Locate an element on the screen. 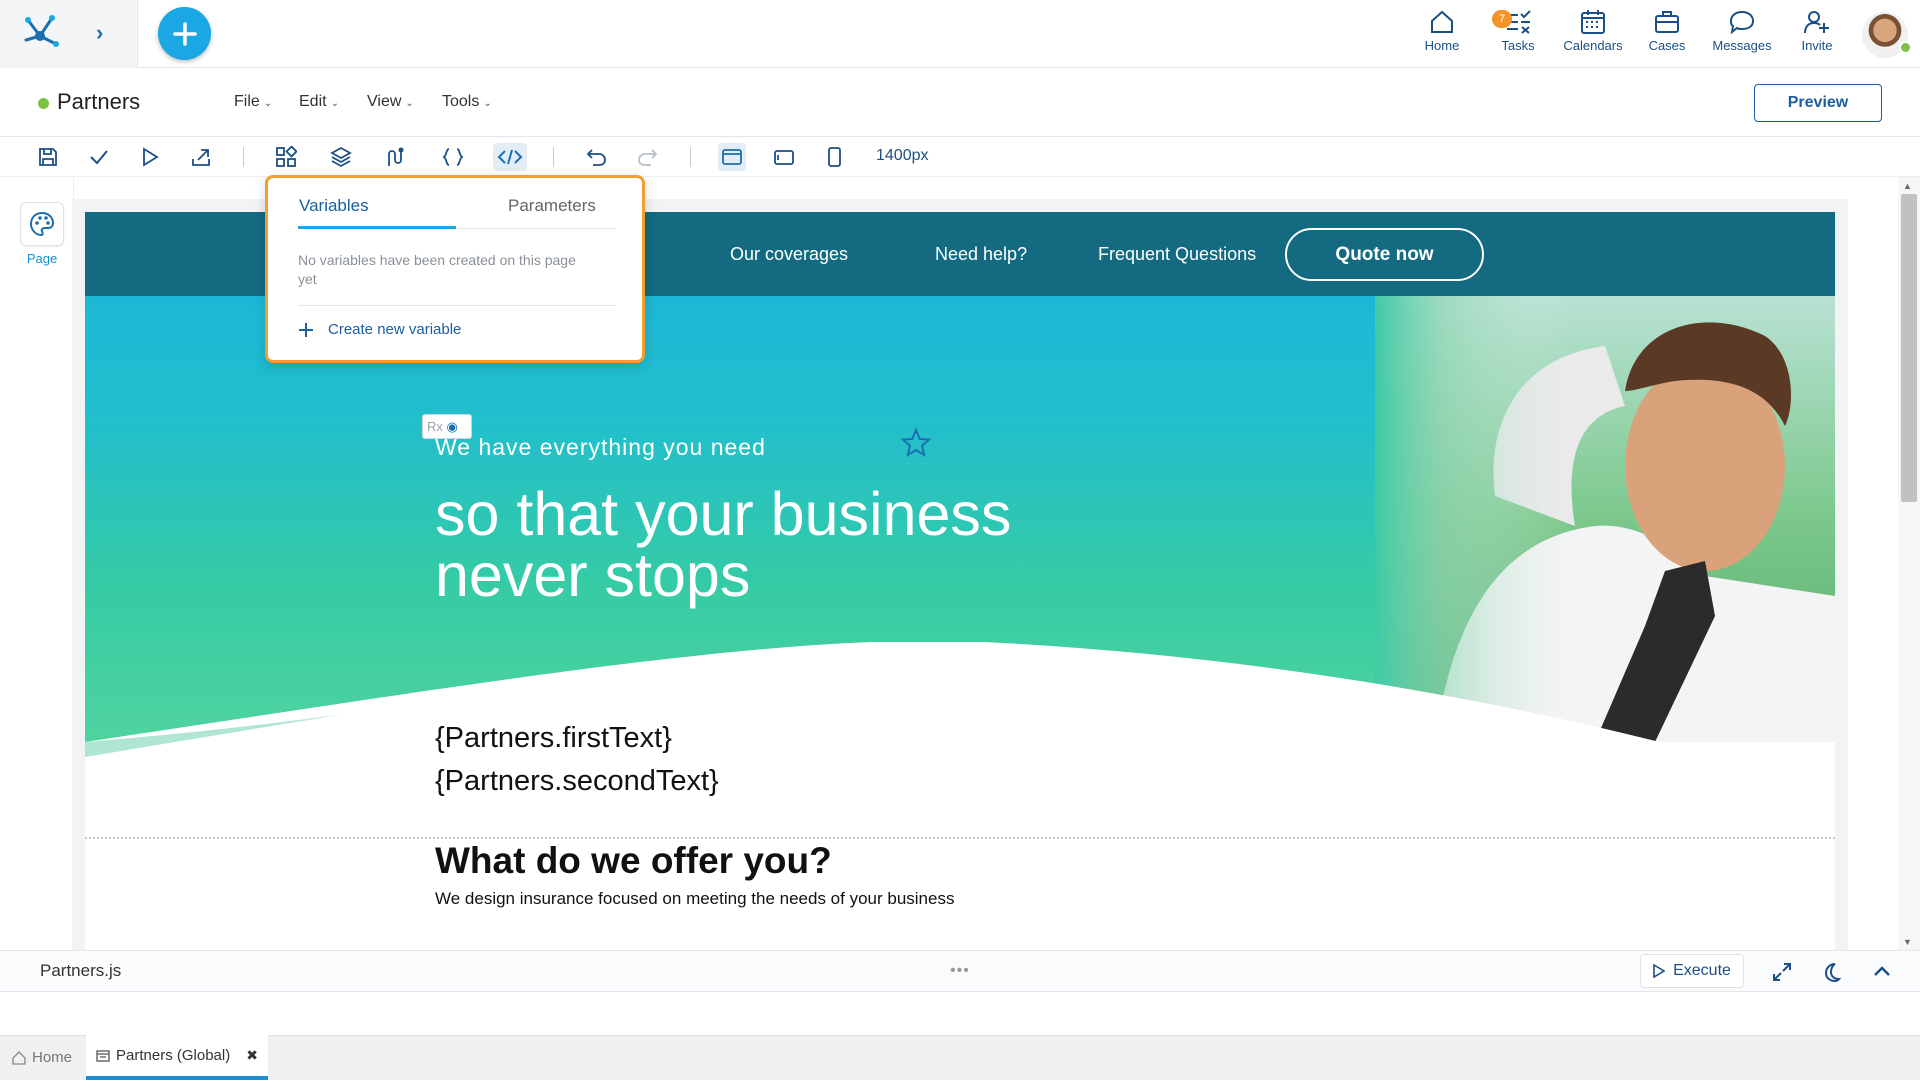  desktop-view-icon is located at coordinates (732, 157).